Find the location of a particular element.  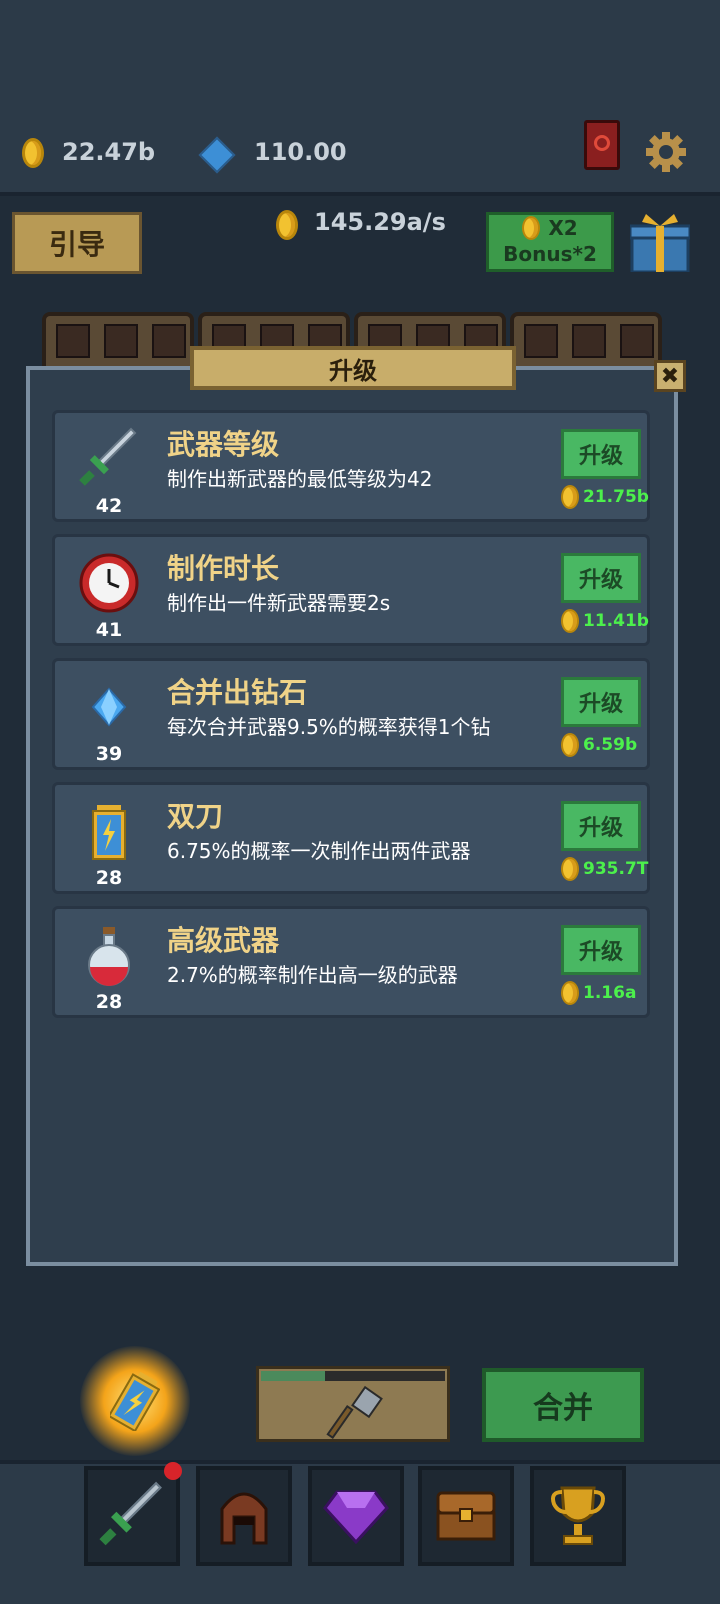

income-rate: 145.29a/s is located at coordinates (380, 222).